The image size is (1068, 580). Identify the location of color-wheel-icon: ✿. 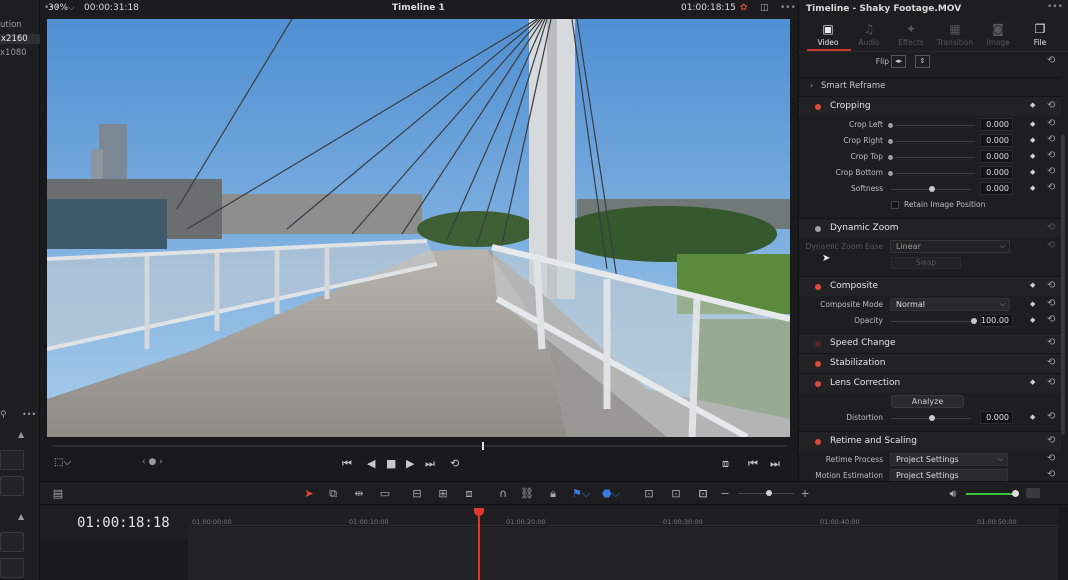
(744, 8).